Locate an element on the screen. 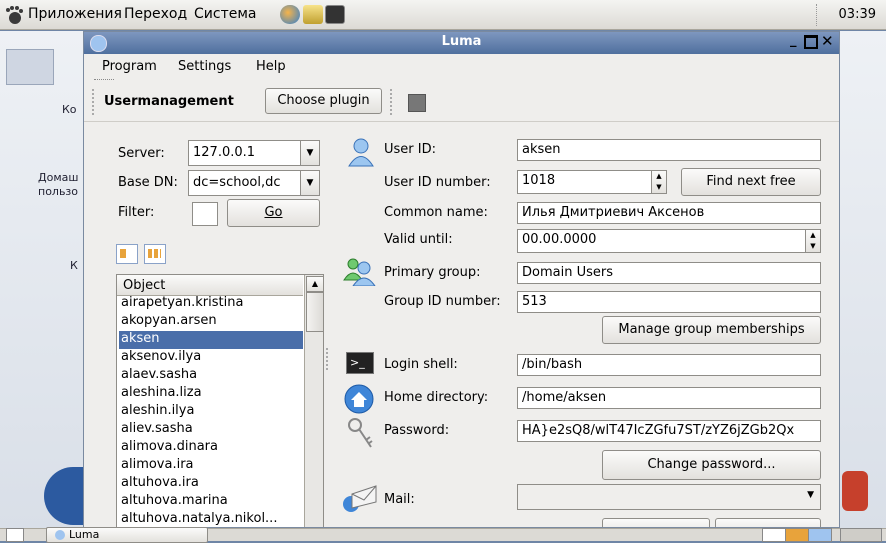 This screenshot has height=543, width=886. basedn-value: dc=school,dc is located at coordinates (237, 182).